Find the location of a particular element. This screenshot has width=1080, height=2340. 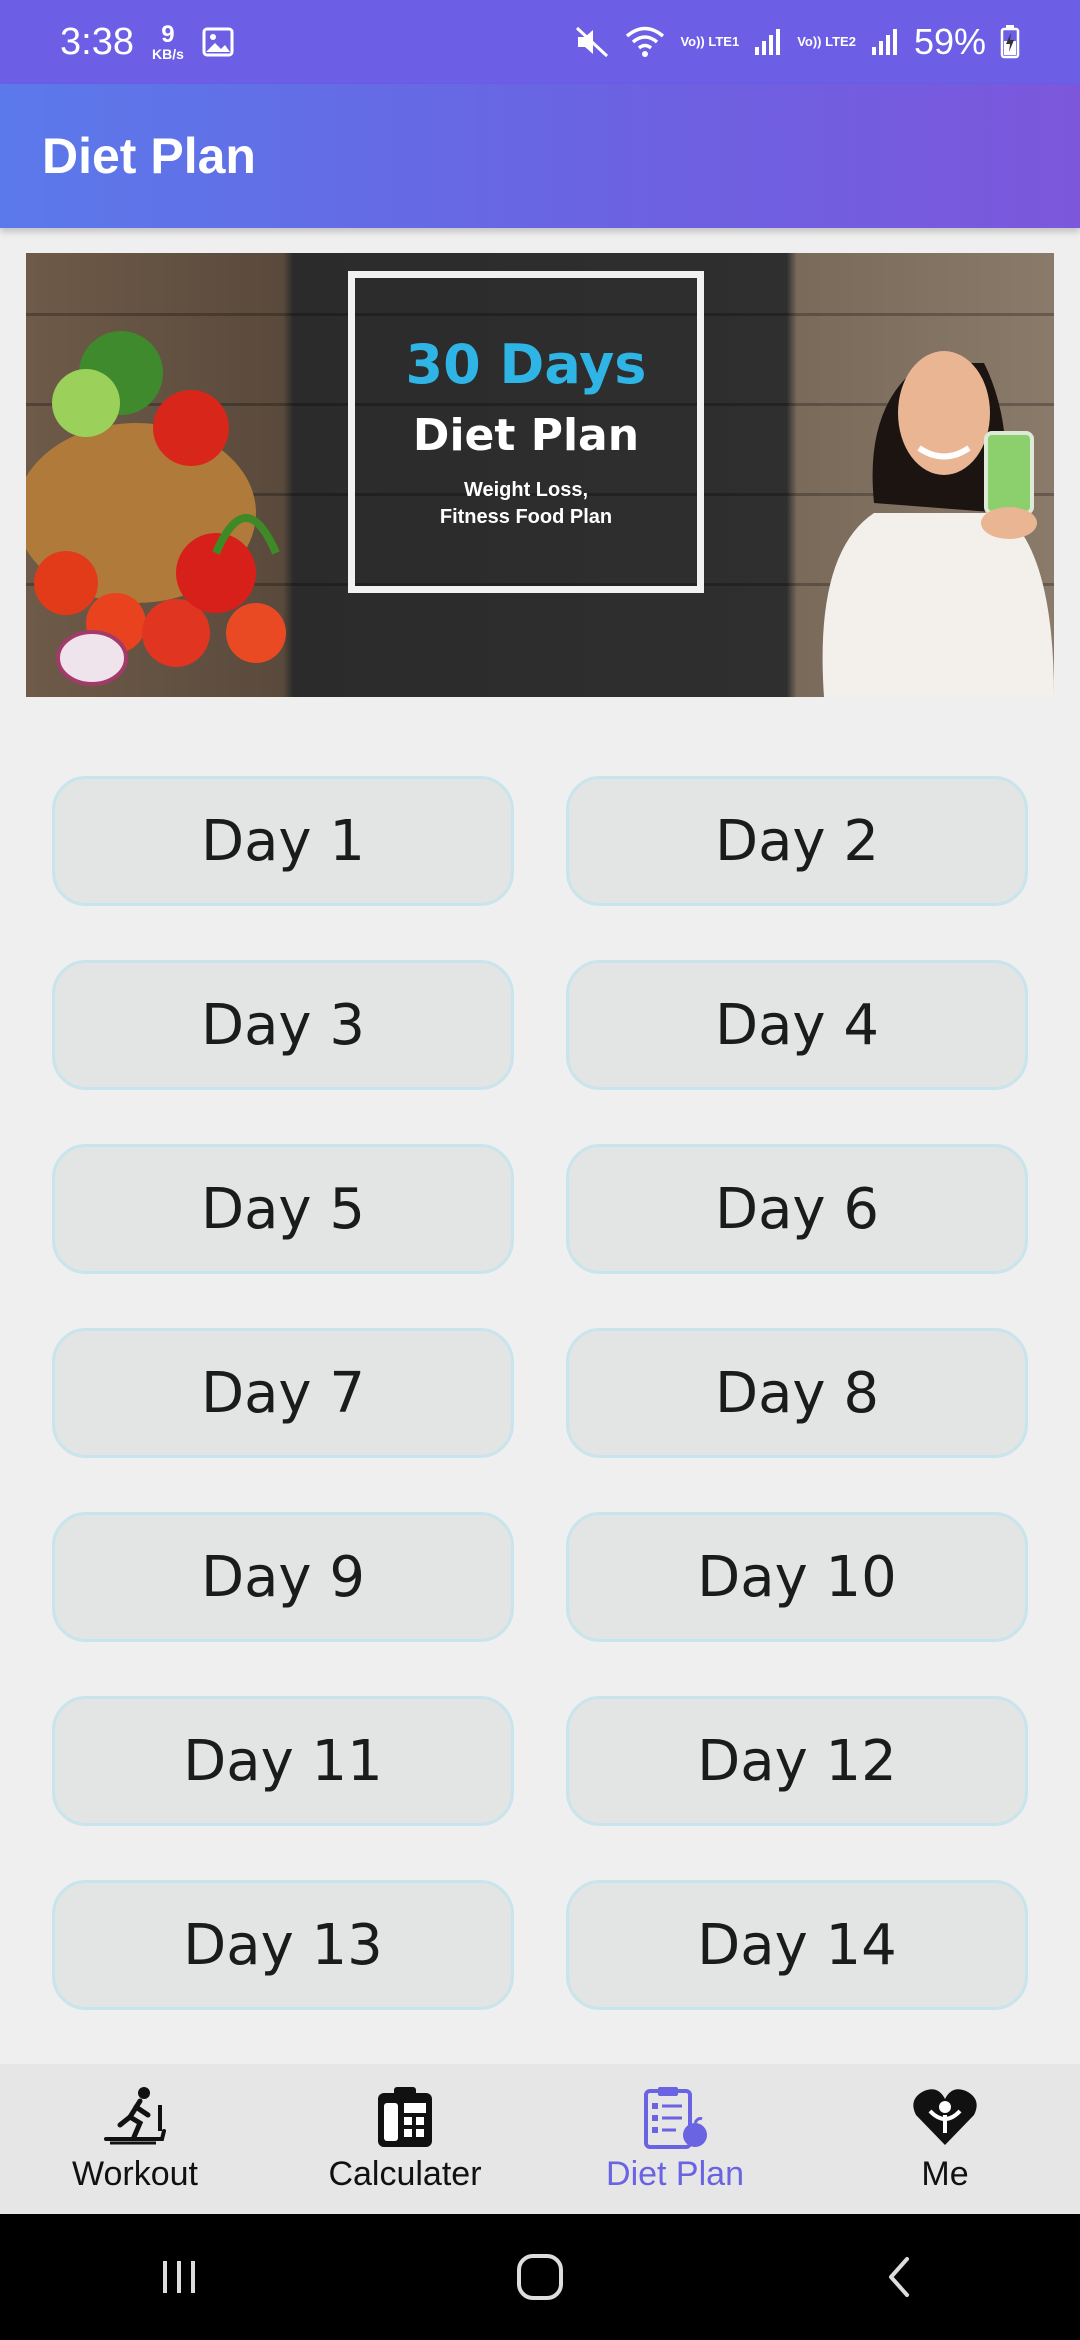

day-button: Day 6 is located at coordinates (797, 1209).